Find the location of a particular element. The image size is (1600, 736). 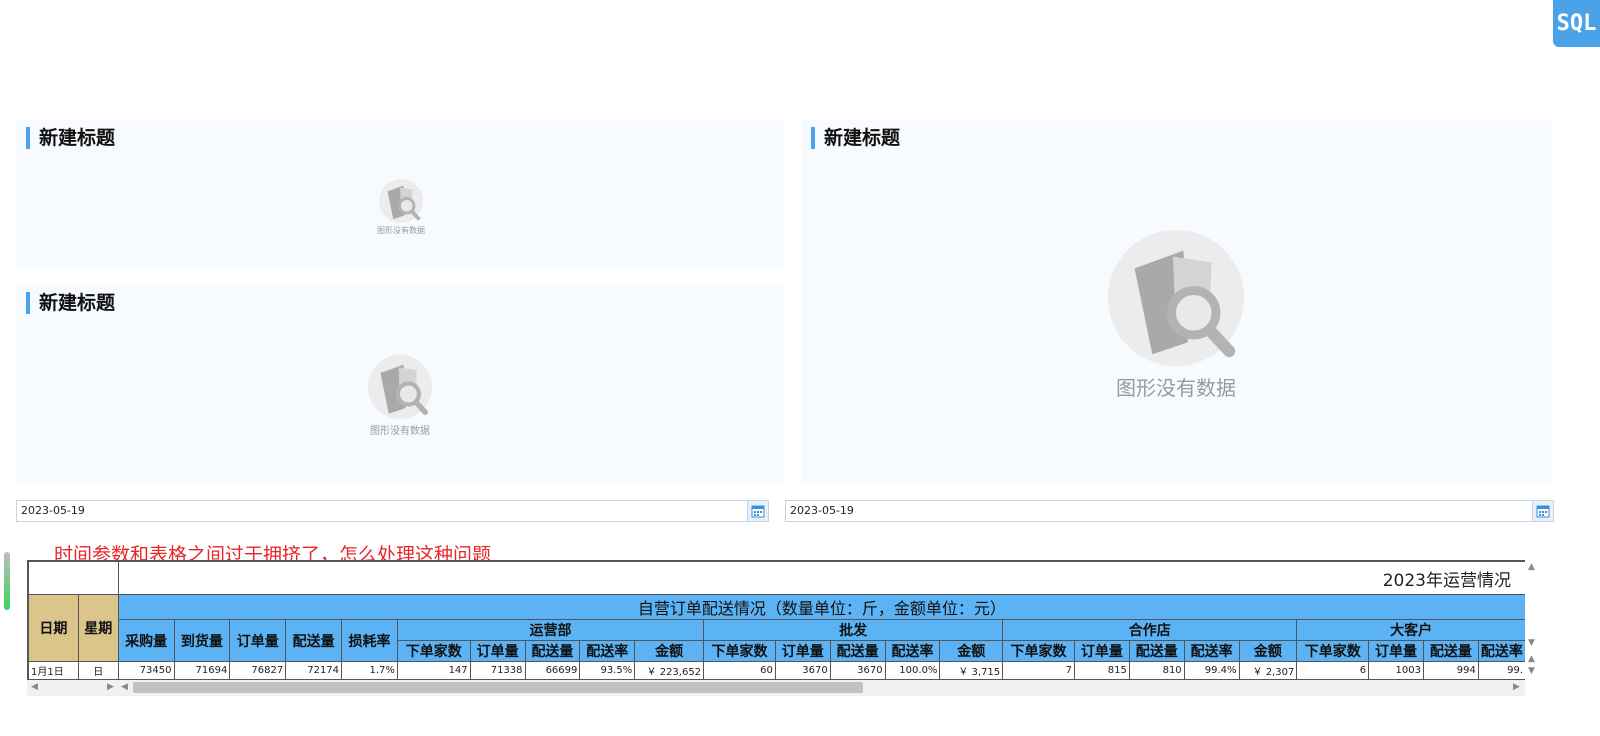

header-group: 合作店 is located at coordinates (1150, 630).